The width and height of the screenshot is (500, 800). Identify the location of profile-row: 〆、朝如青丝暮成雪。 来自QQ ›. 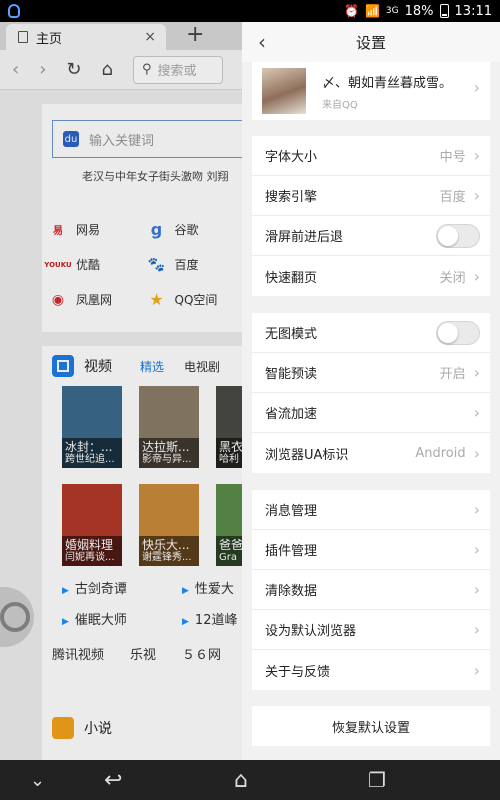
(371, 91).